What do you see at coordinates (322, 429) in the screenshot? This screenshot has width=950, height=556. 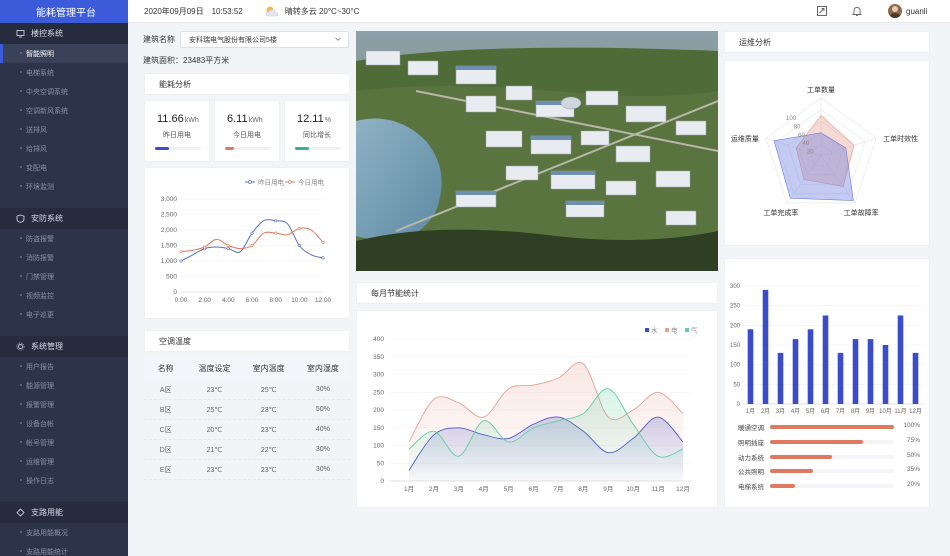 I see `table-cell: 40%` at bounding box center [322, 429].